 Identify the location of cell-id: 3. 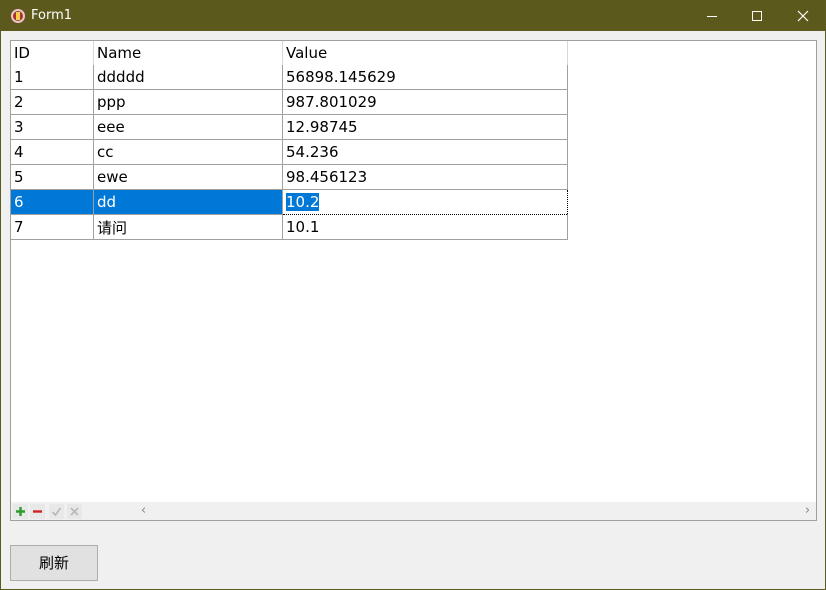
(52, 127).